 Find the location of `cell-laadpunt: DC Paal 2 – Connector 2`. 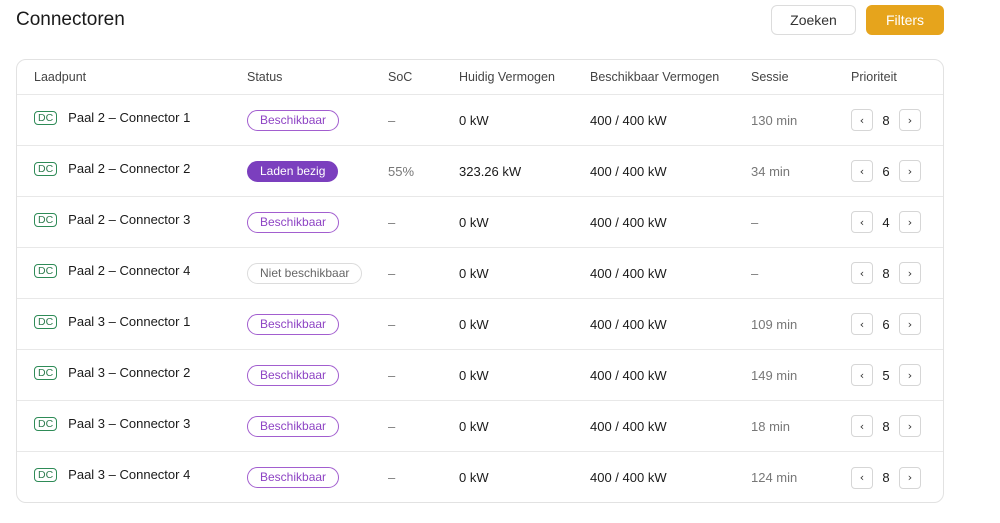

cell-laadpunt: DC Paal 2 – Connector 2 is located at coordinates (112, 171).